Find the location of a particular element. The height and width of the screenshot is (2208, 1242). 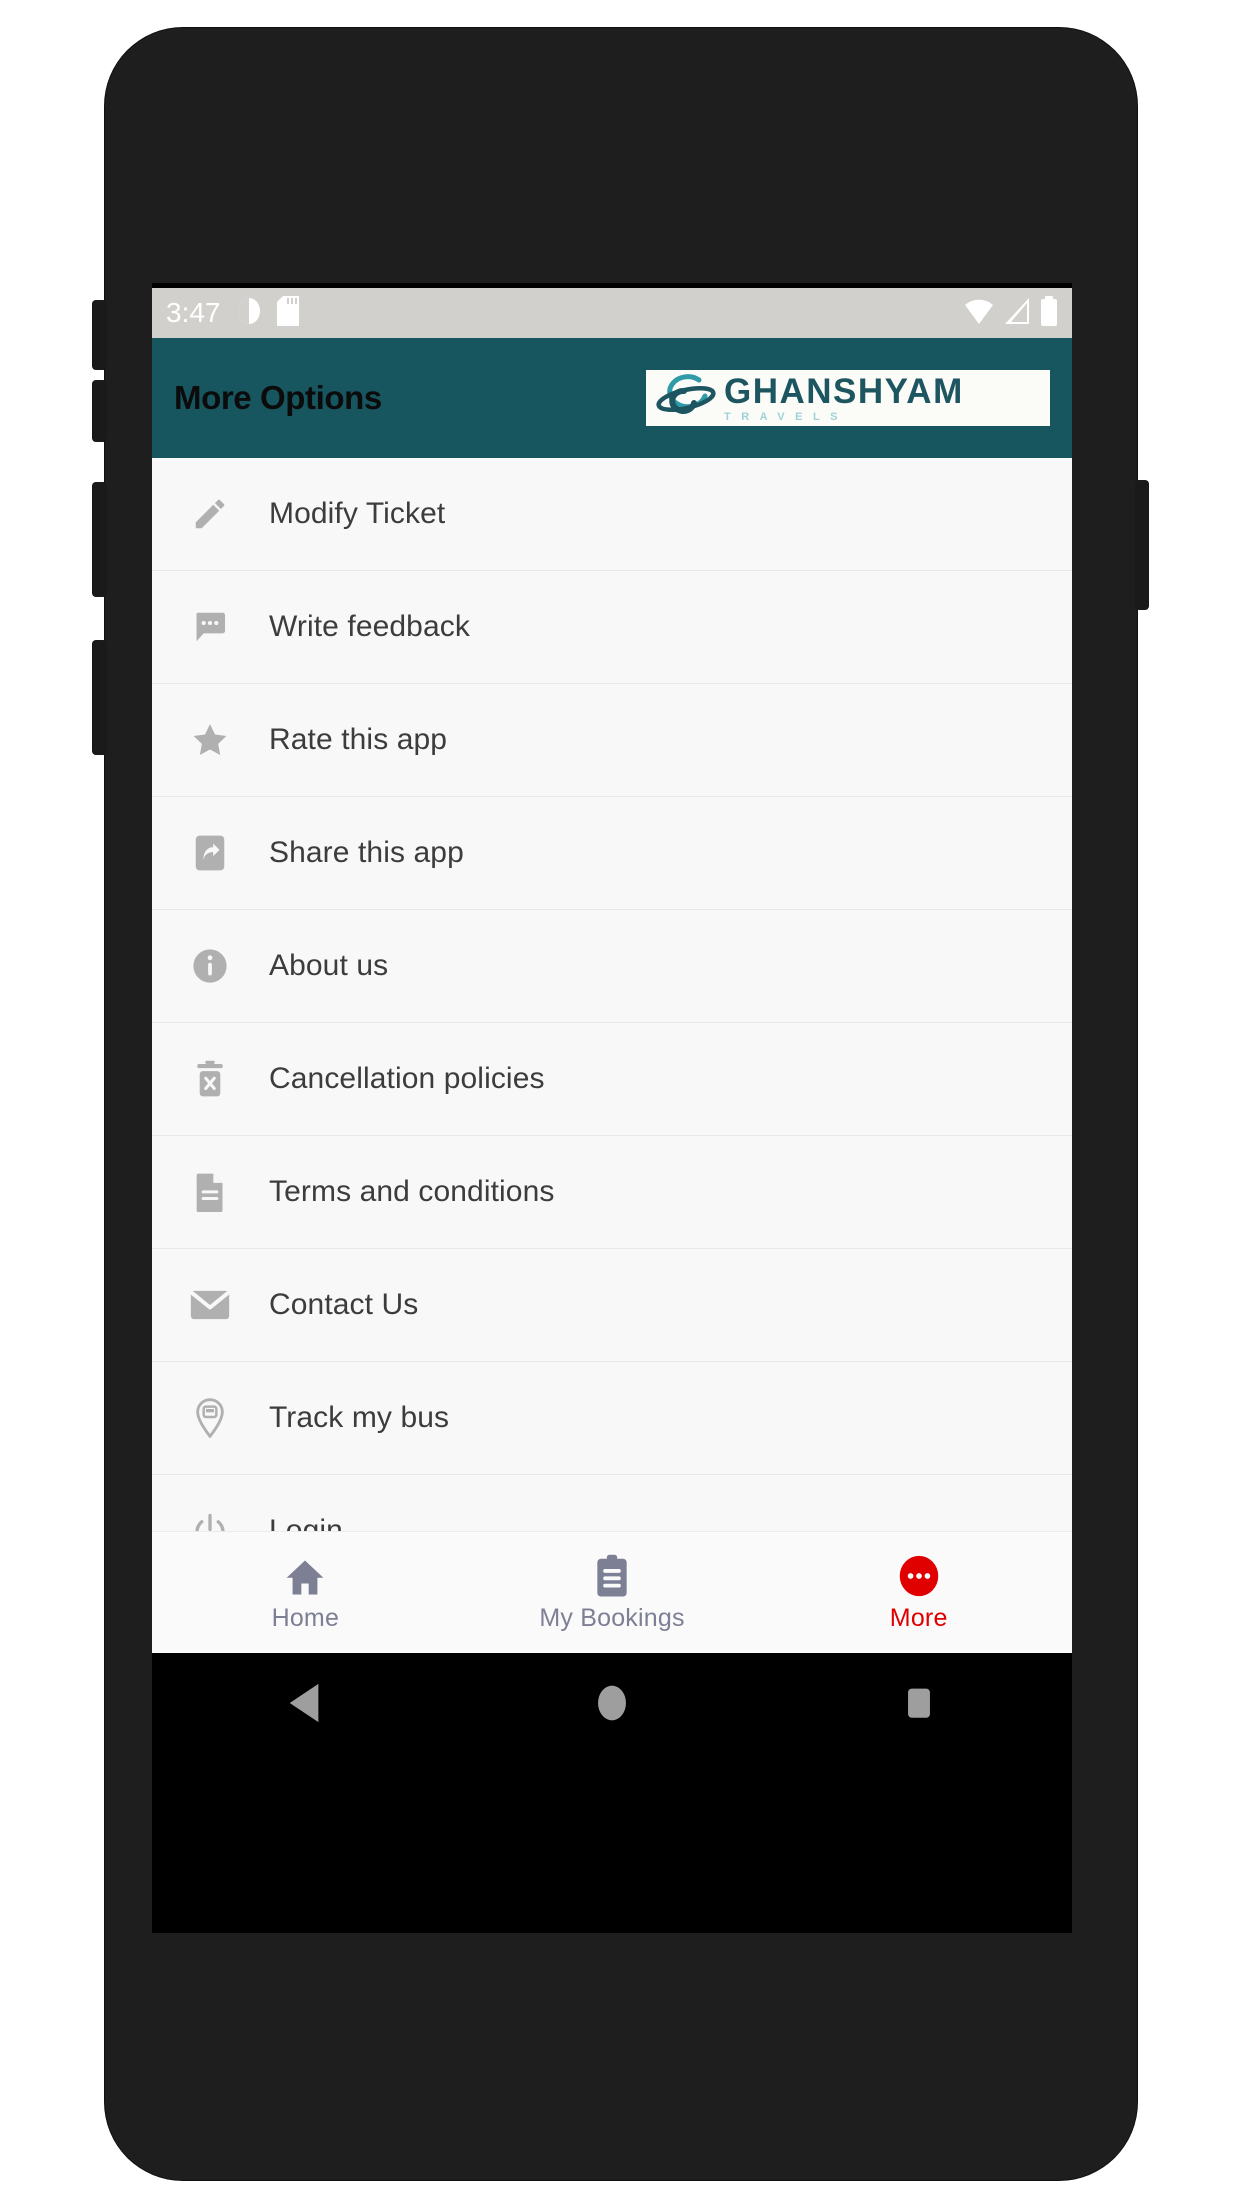

list-item-label: Login is located at coordinates (306, 1522).